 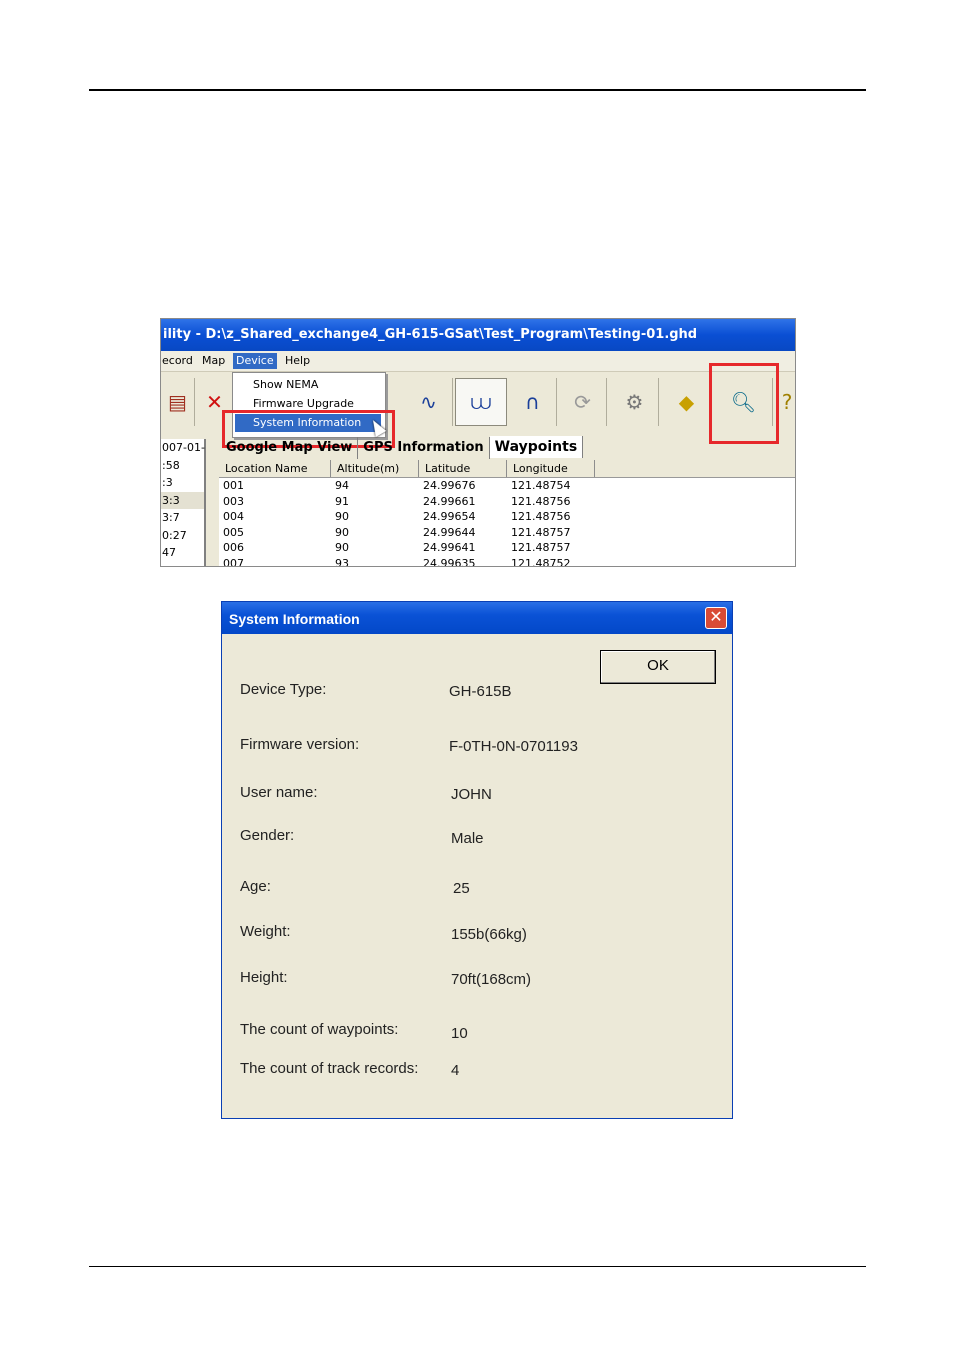 I want to click on track-record-count-value: 4, so click(x=455, y=1070).